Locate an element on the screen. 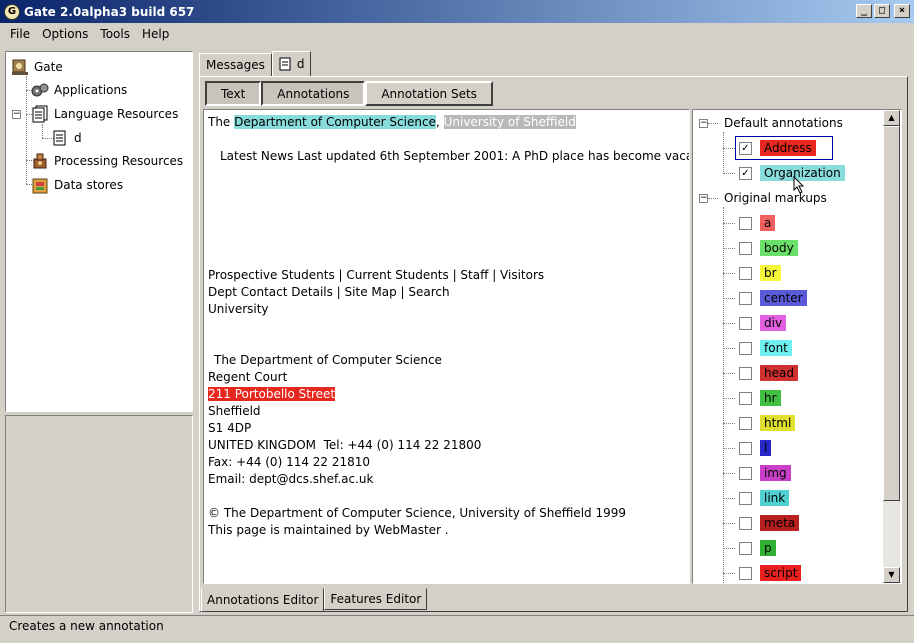 The height and width of the screenshot is (643, 914). text-line-addr3: 211 Portobello Street is located at coordinates (272, 394).